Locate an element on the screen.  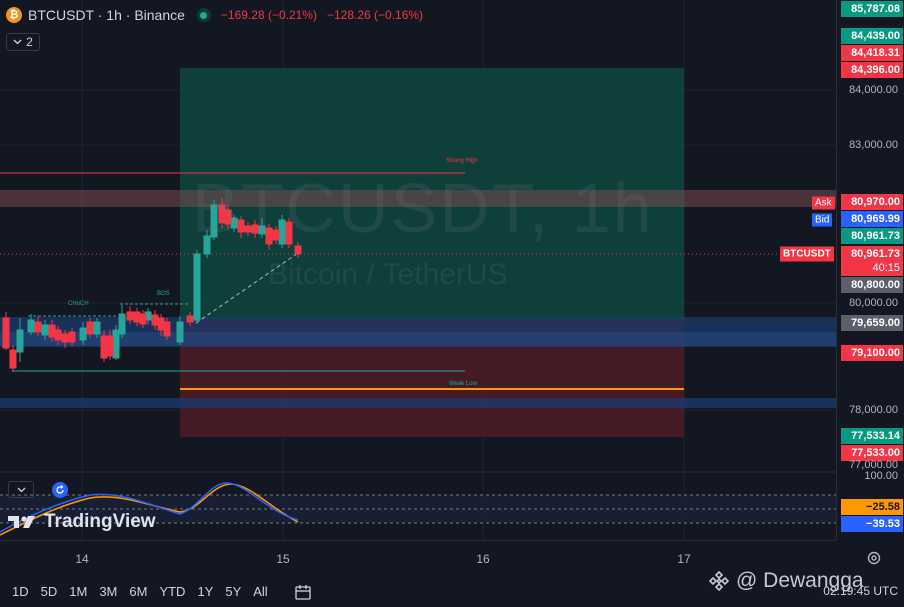
author-credit: @ Dewangga is located at coordinates (786, 581).